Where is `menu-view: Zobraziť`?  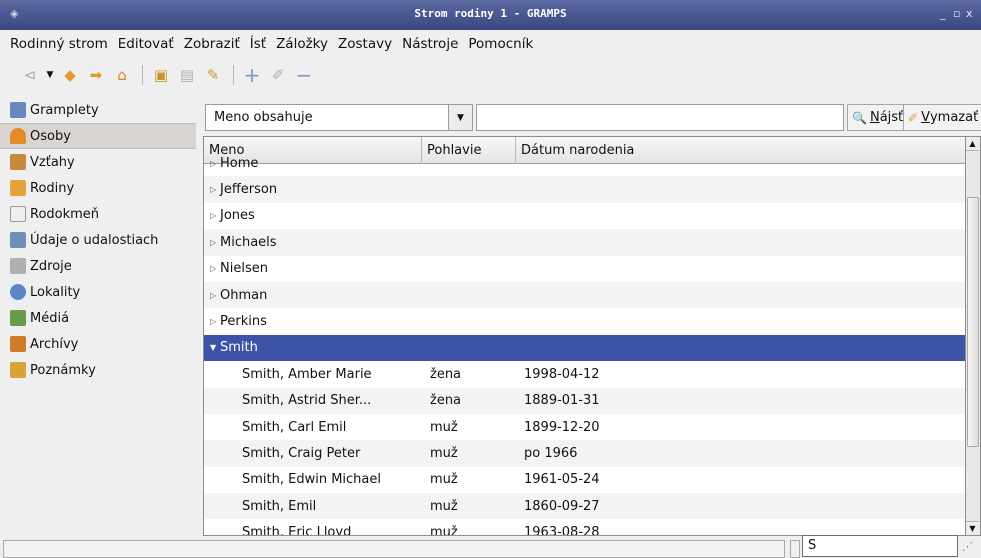
menu-view: Zobraziť is located at coordinates (213, 44).